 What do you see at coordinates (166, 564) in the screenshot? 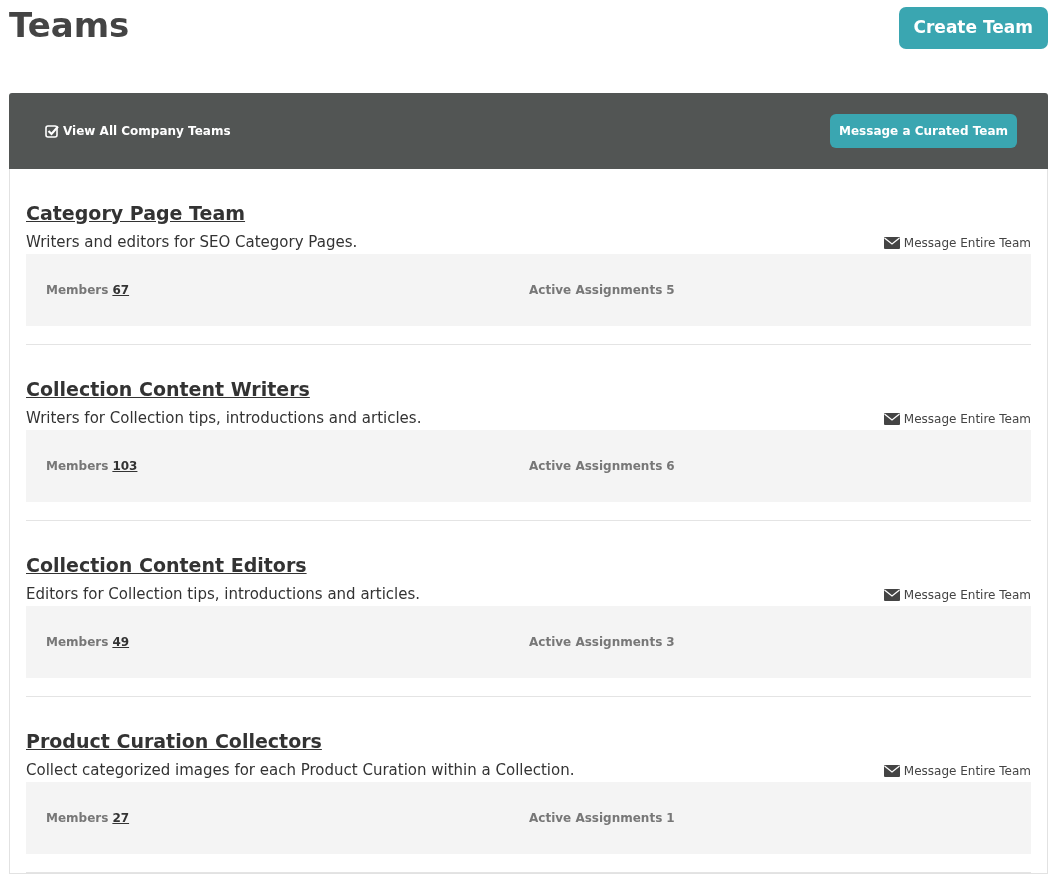
I see `team-name-link: Collection Content Editors` at bounding box center [166, 564].